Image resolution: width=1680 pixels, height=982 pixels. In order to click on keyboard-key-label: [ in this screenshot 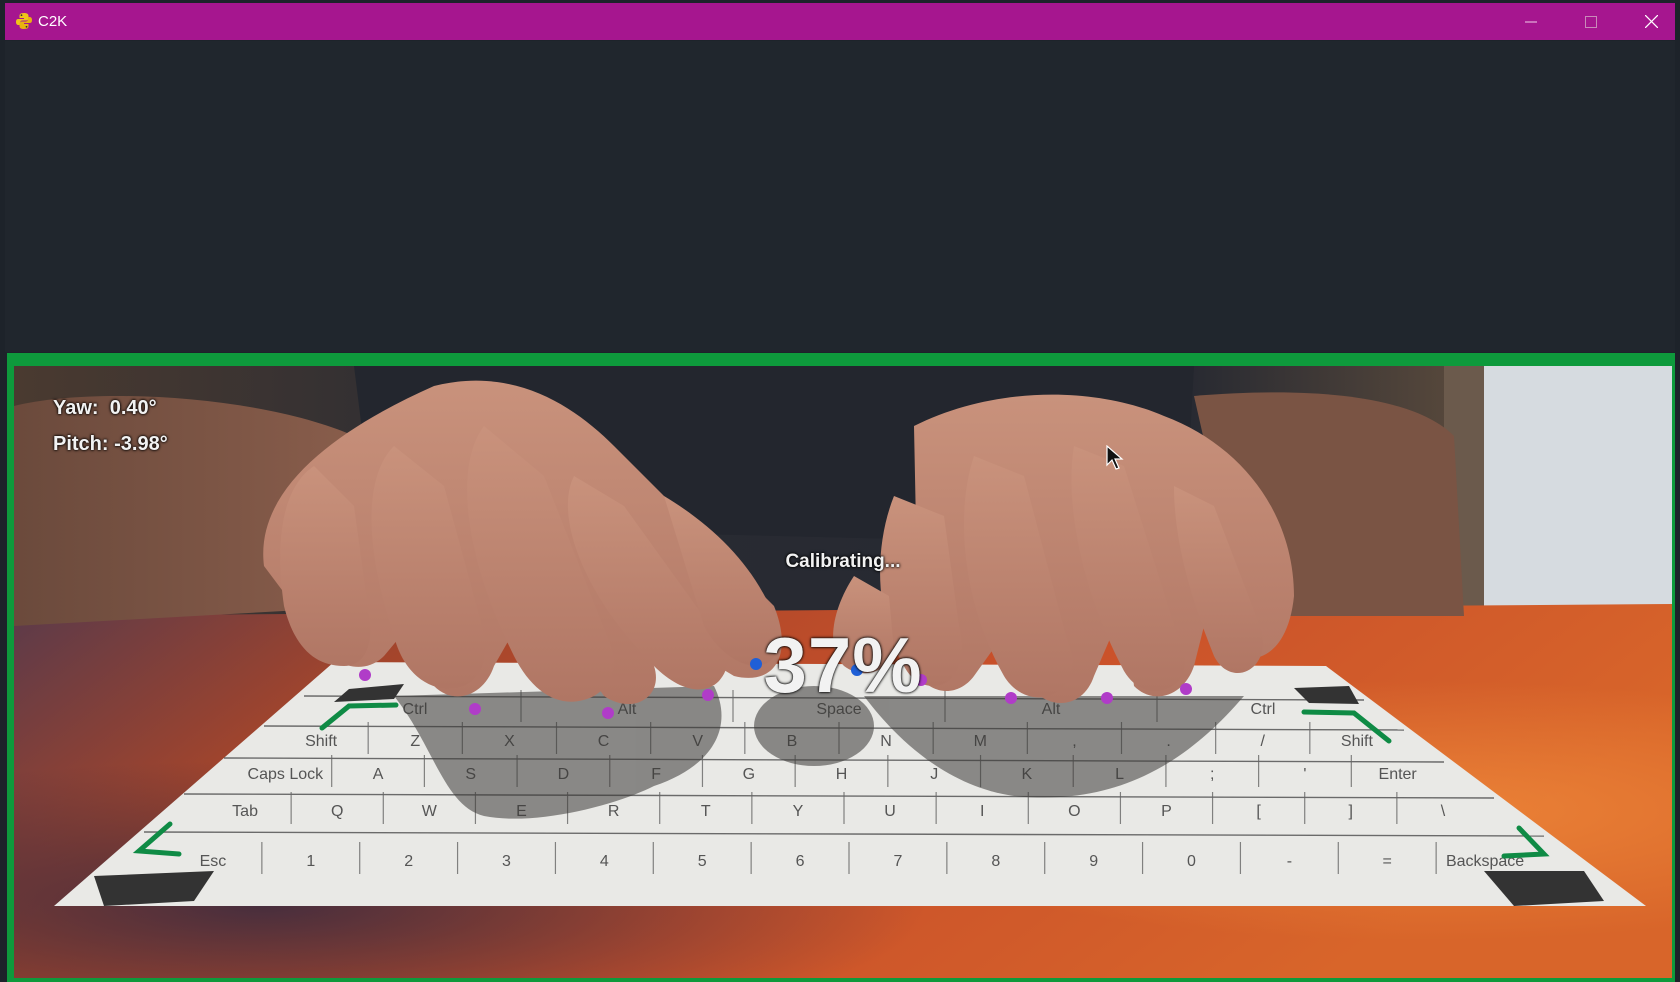, I will do `click(1258, 811)`.